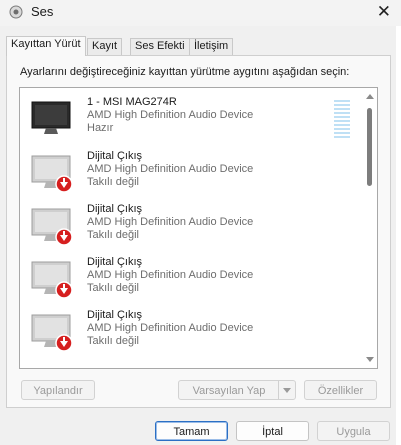  Describe the element at coordinates (100, 128) in the screenshot. I see `device-status: Hazır` at that location.